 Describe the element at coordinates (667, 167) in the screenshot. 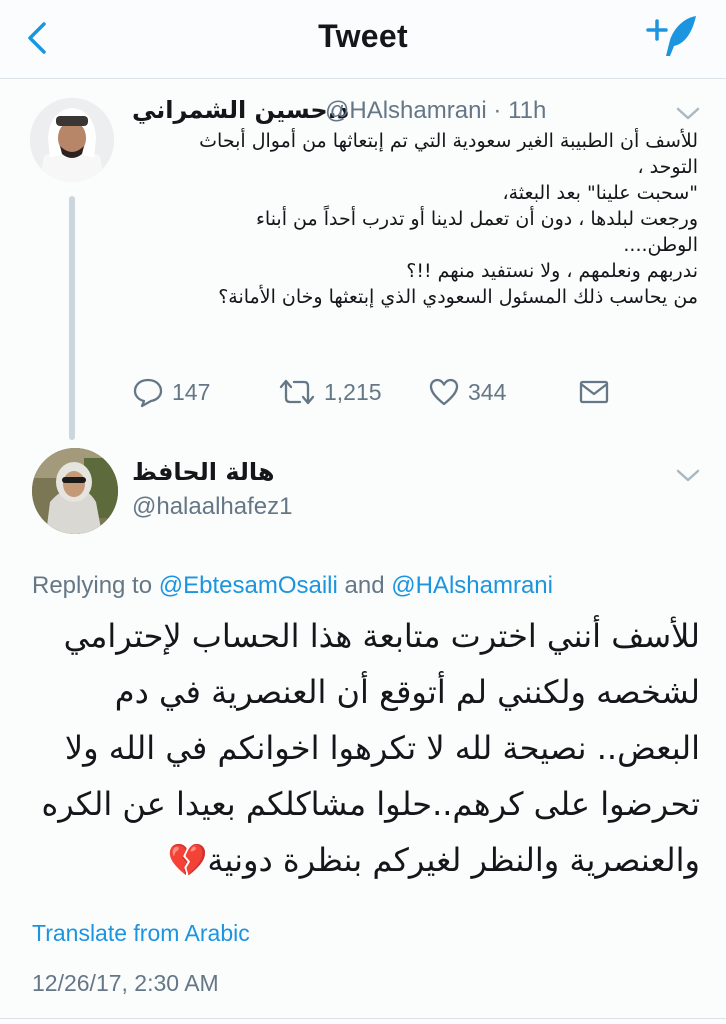

I see `tweet-text-line: التوحد ،` at that location.